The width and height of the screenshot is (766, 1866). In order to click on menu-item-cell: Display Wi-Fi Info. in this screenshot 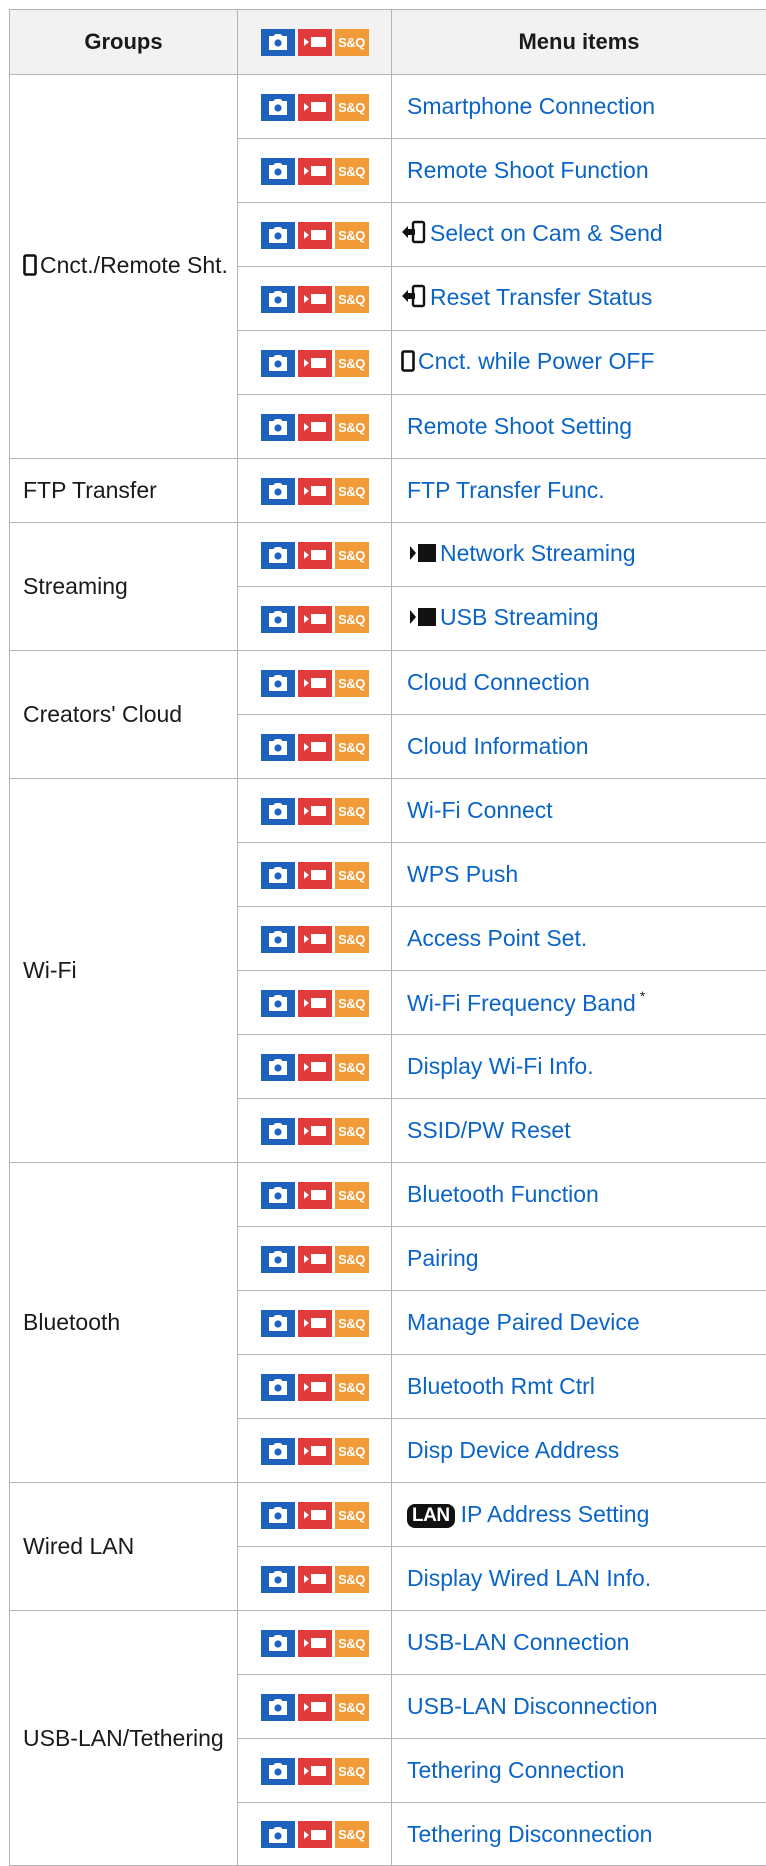, I will do `click(579, 1067)`.